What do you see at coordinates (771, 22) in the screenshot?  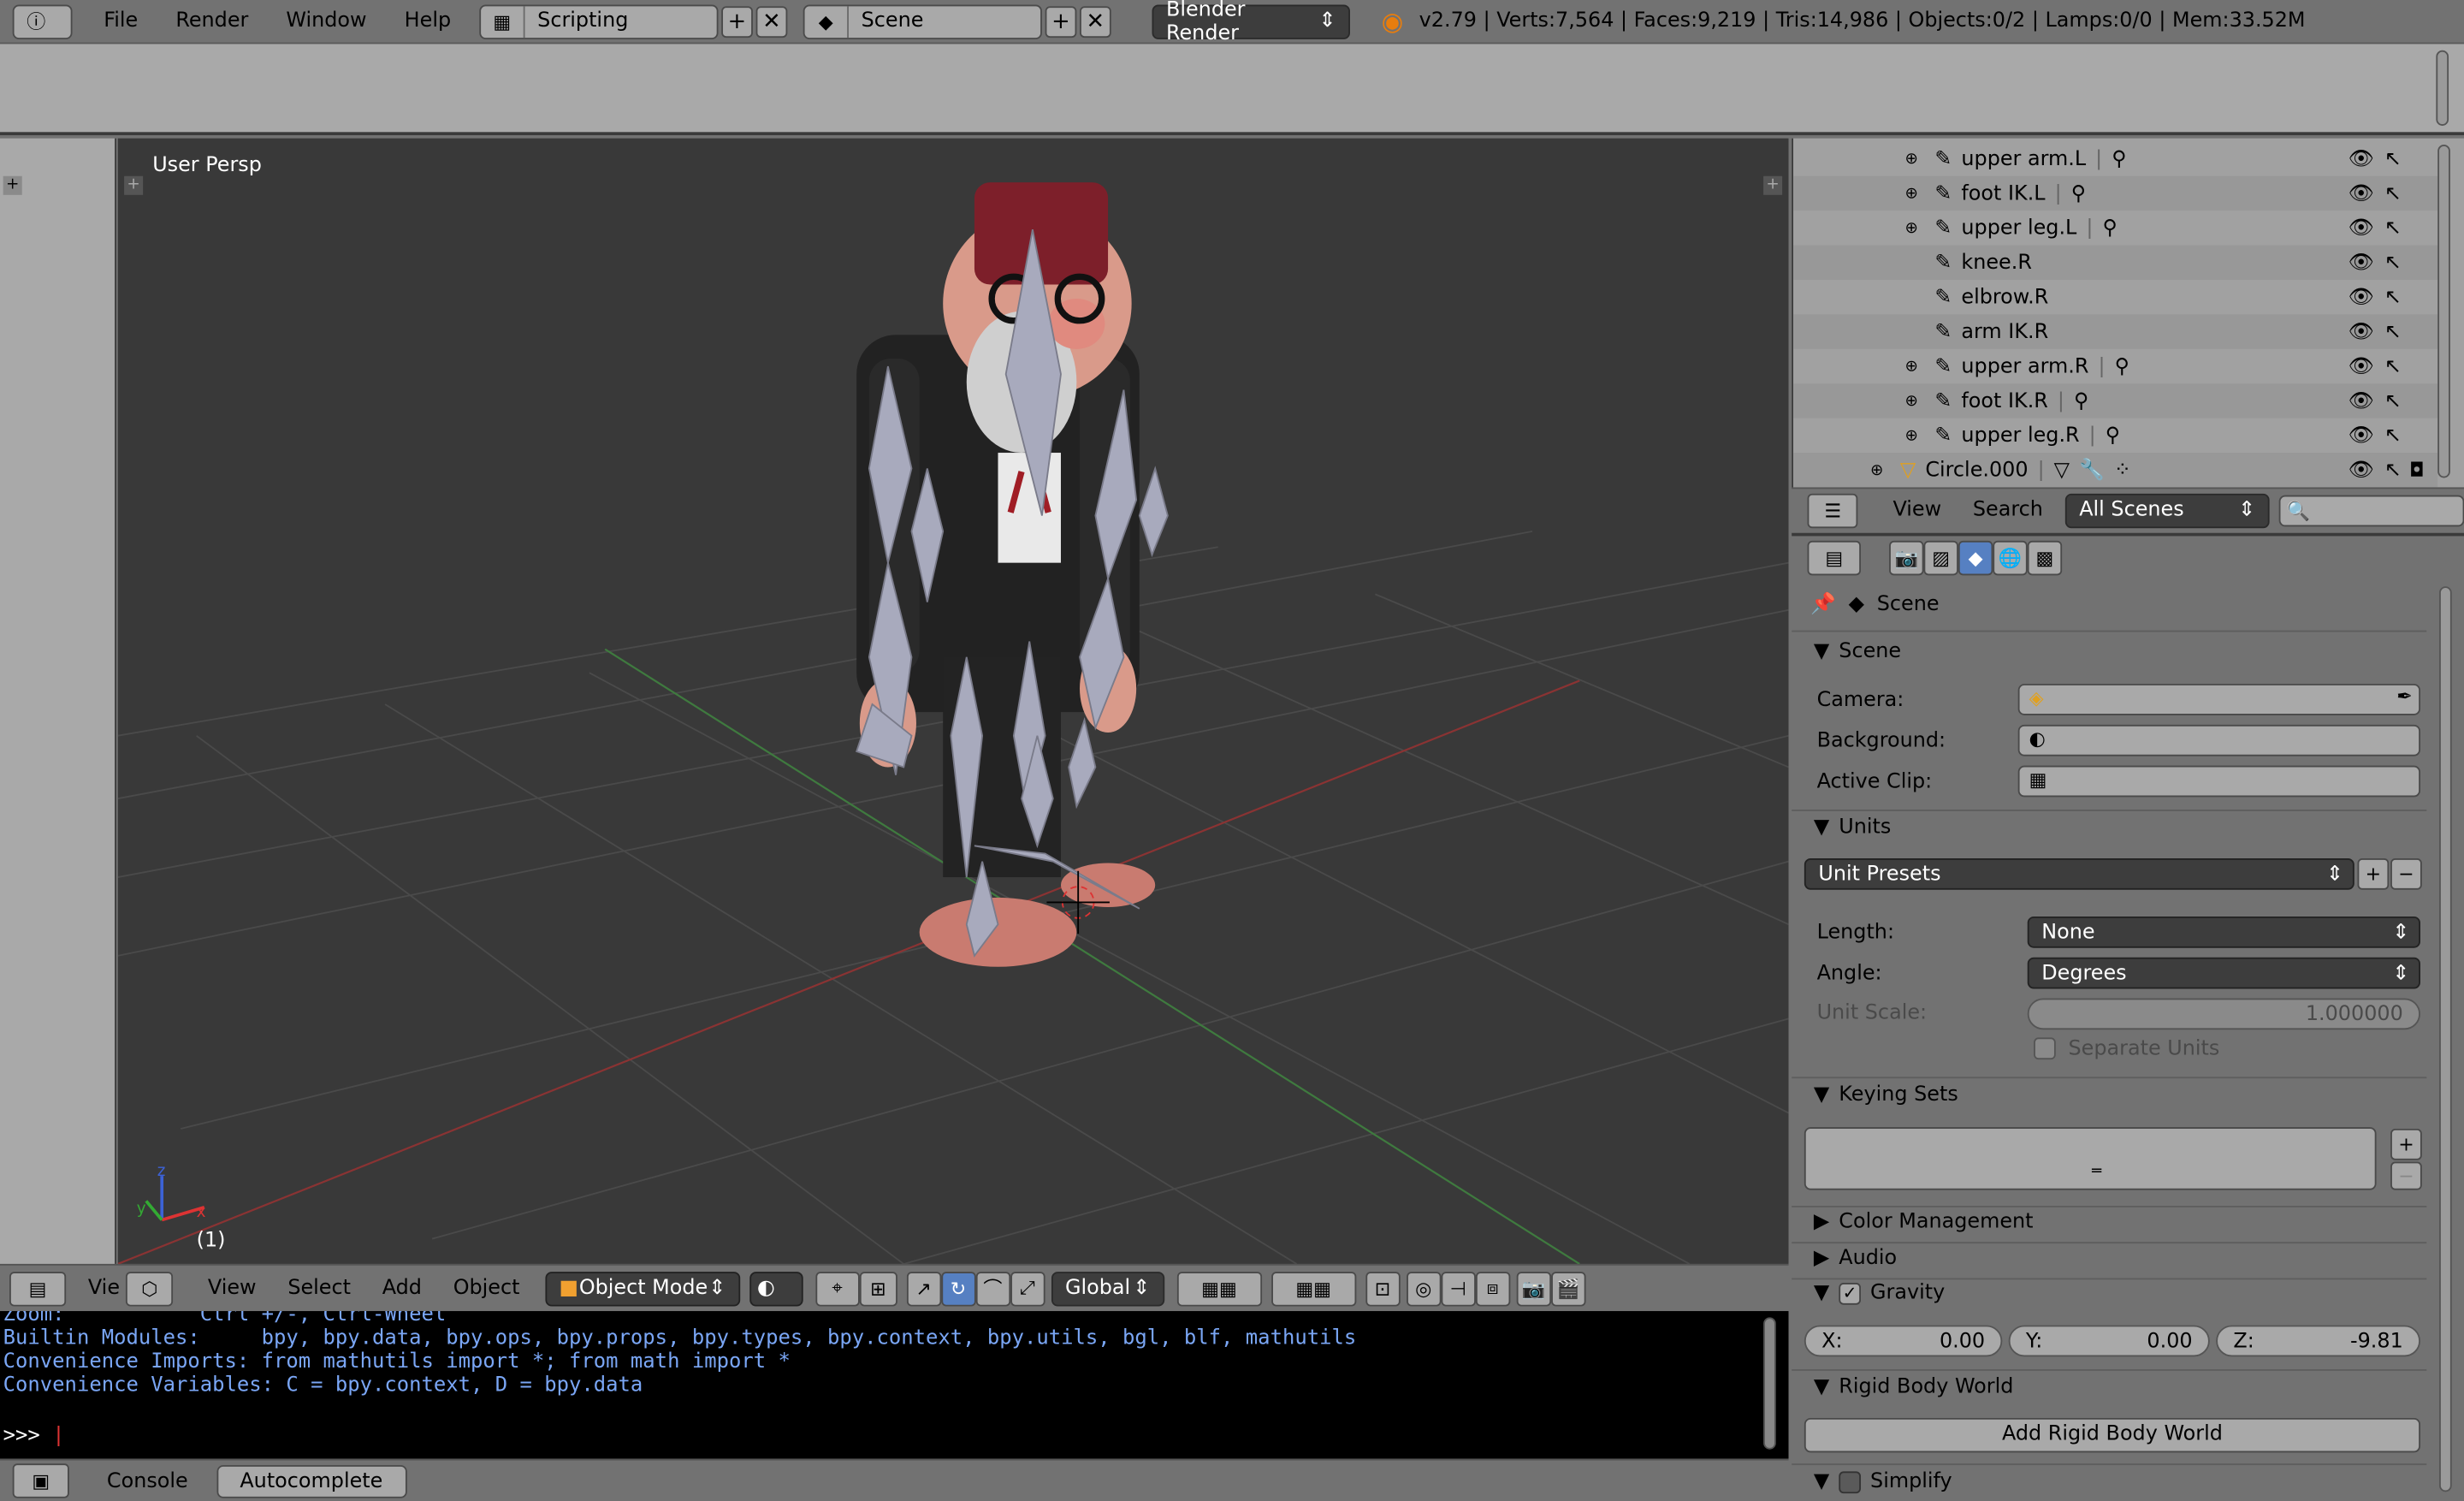 I see `delete-layout-button: ✕` at bounding box center [771, 22].